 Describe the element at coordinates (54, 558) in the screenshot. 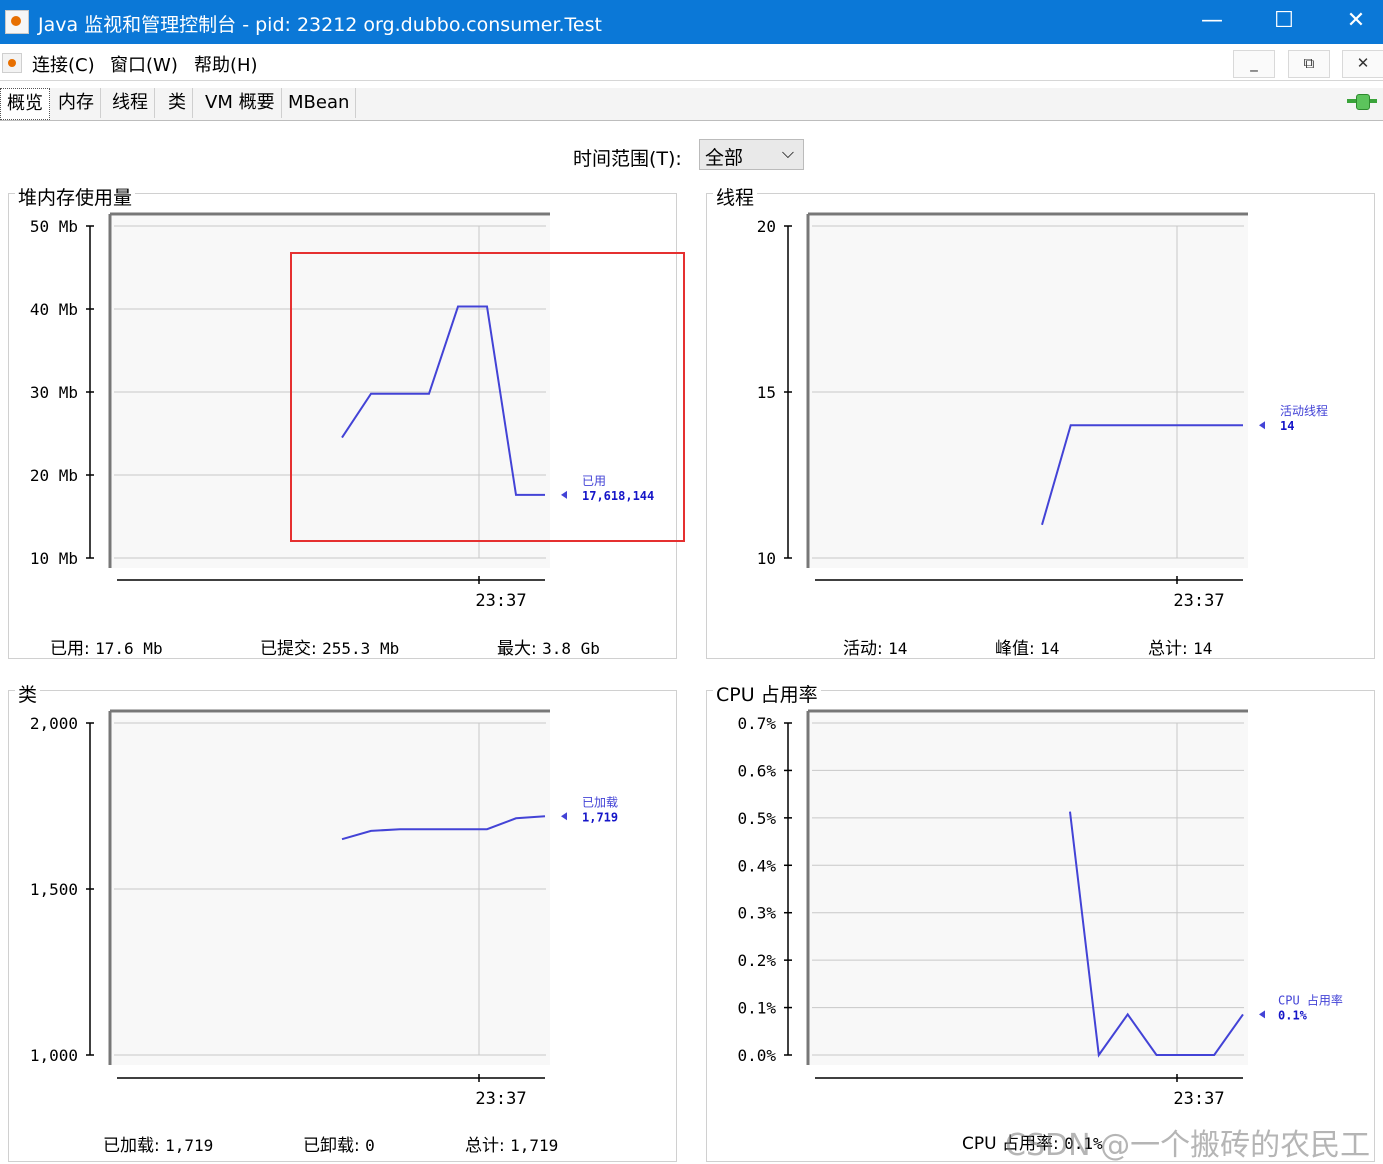

I see `heap-y-tick-label: 10 Mb` at that location.